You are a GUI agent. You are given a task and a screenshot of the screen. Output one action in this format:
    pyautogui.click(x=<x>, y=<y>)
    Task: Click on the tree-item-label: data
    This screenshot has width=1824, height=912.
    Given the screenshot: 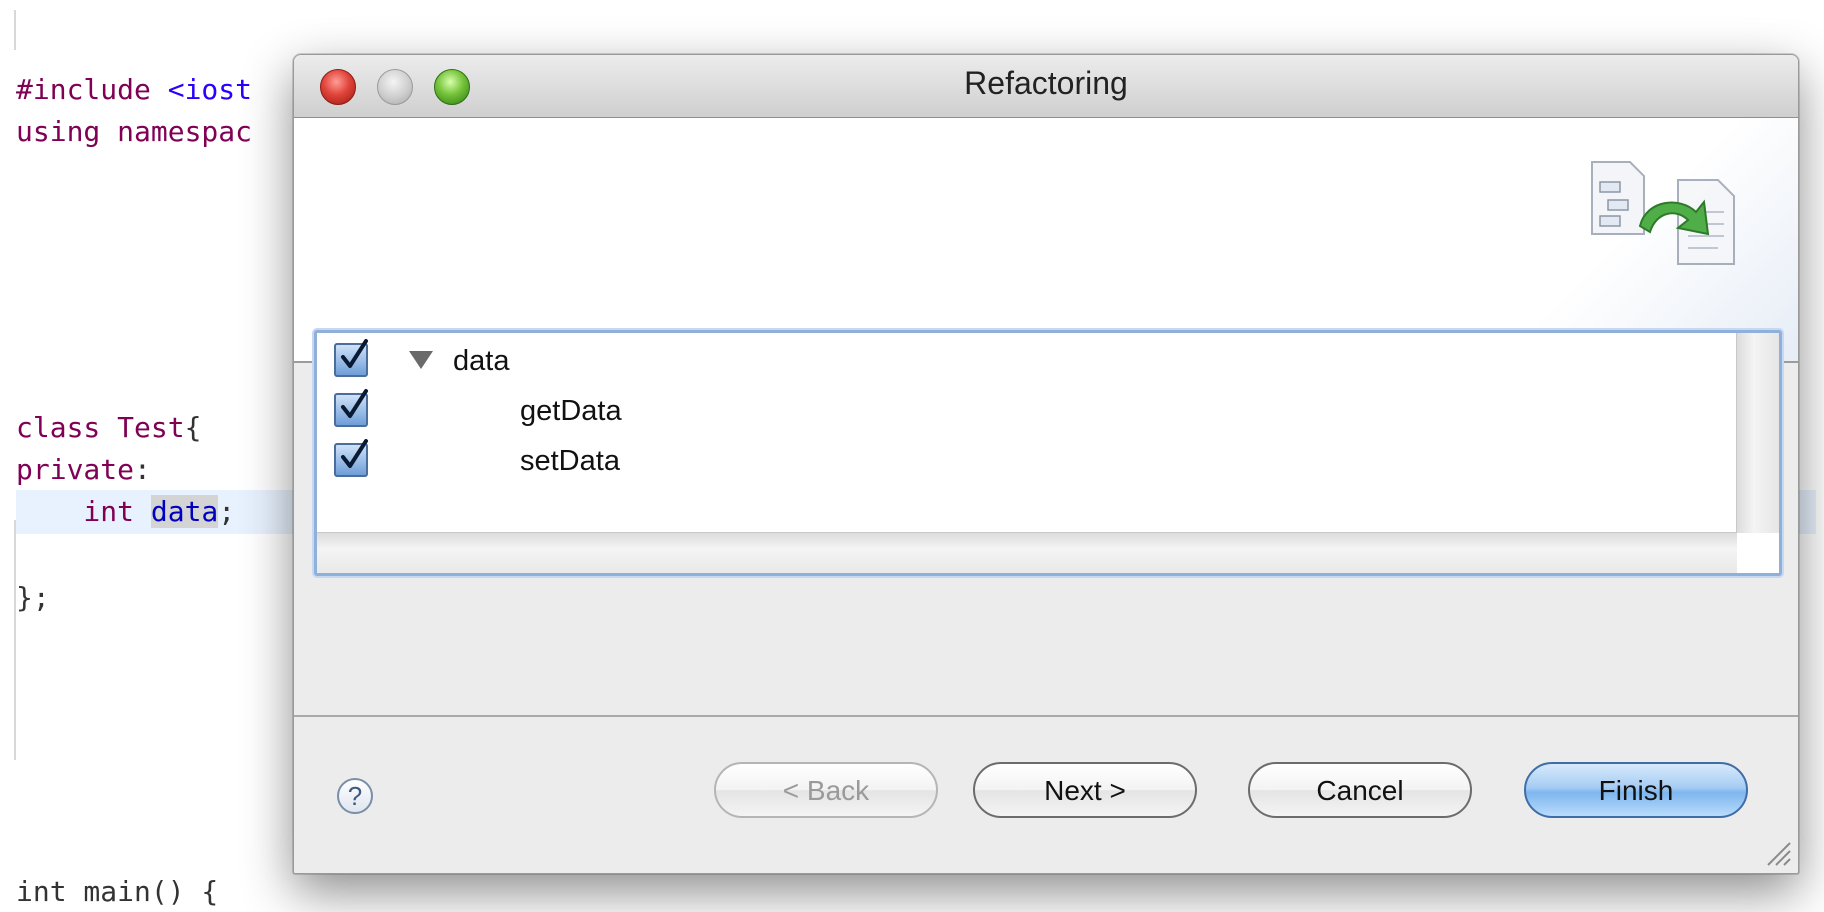 What is the action you would take?
    pyautogui.click(x=481, y=361)
    